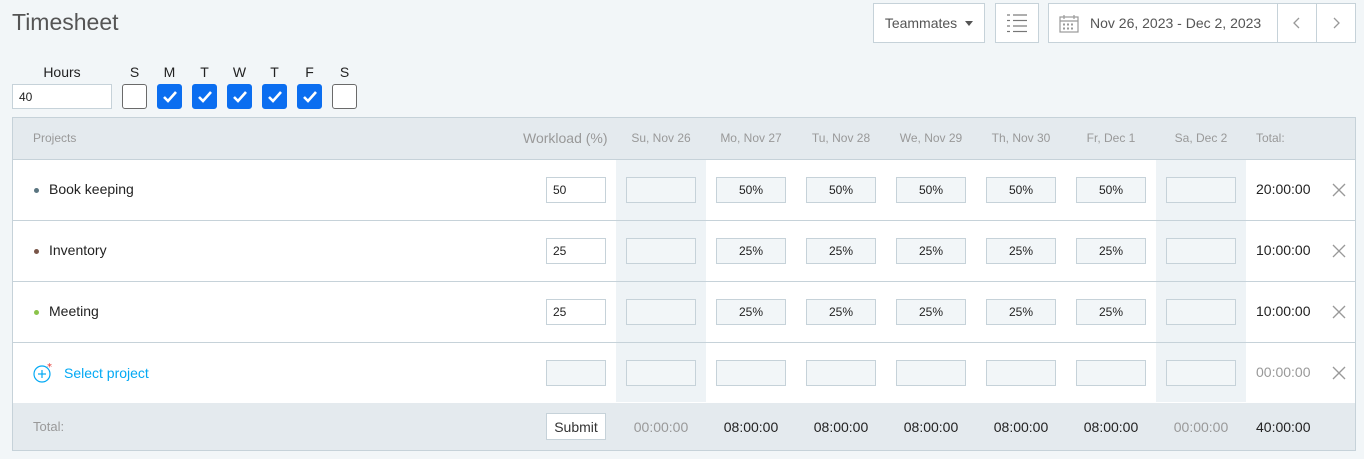  What do you see at coordinates (91, 189) in the screenshot?
I see `project-name: Book keeping` at bounding box center [91, 189].